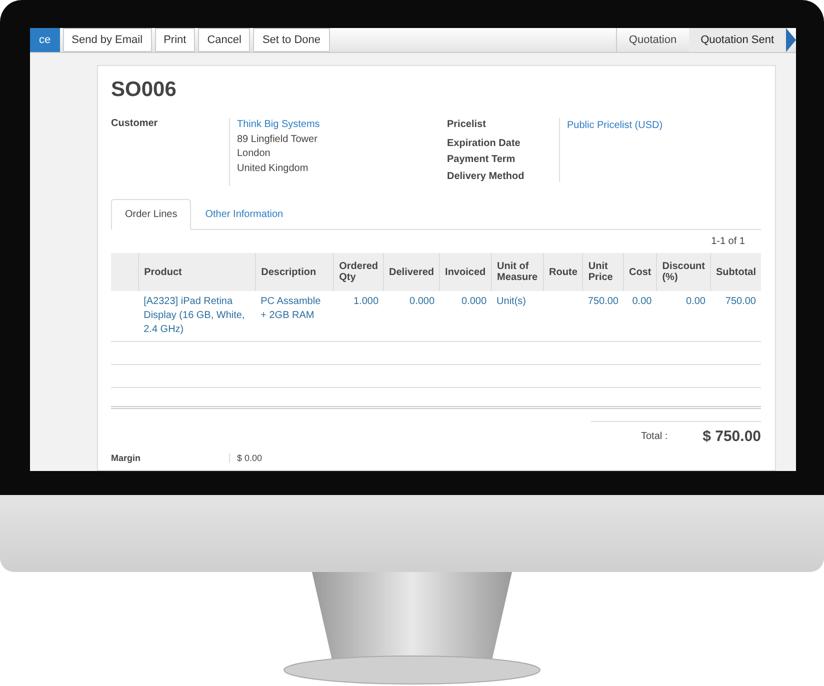 Image resolution: width=824 pixels, height=686 pixels. Describe the element at coordinates (244, 214) in the screenshot. I see `tab: Other Information` at that location.